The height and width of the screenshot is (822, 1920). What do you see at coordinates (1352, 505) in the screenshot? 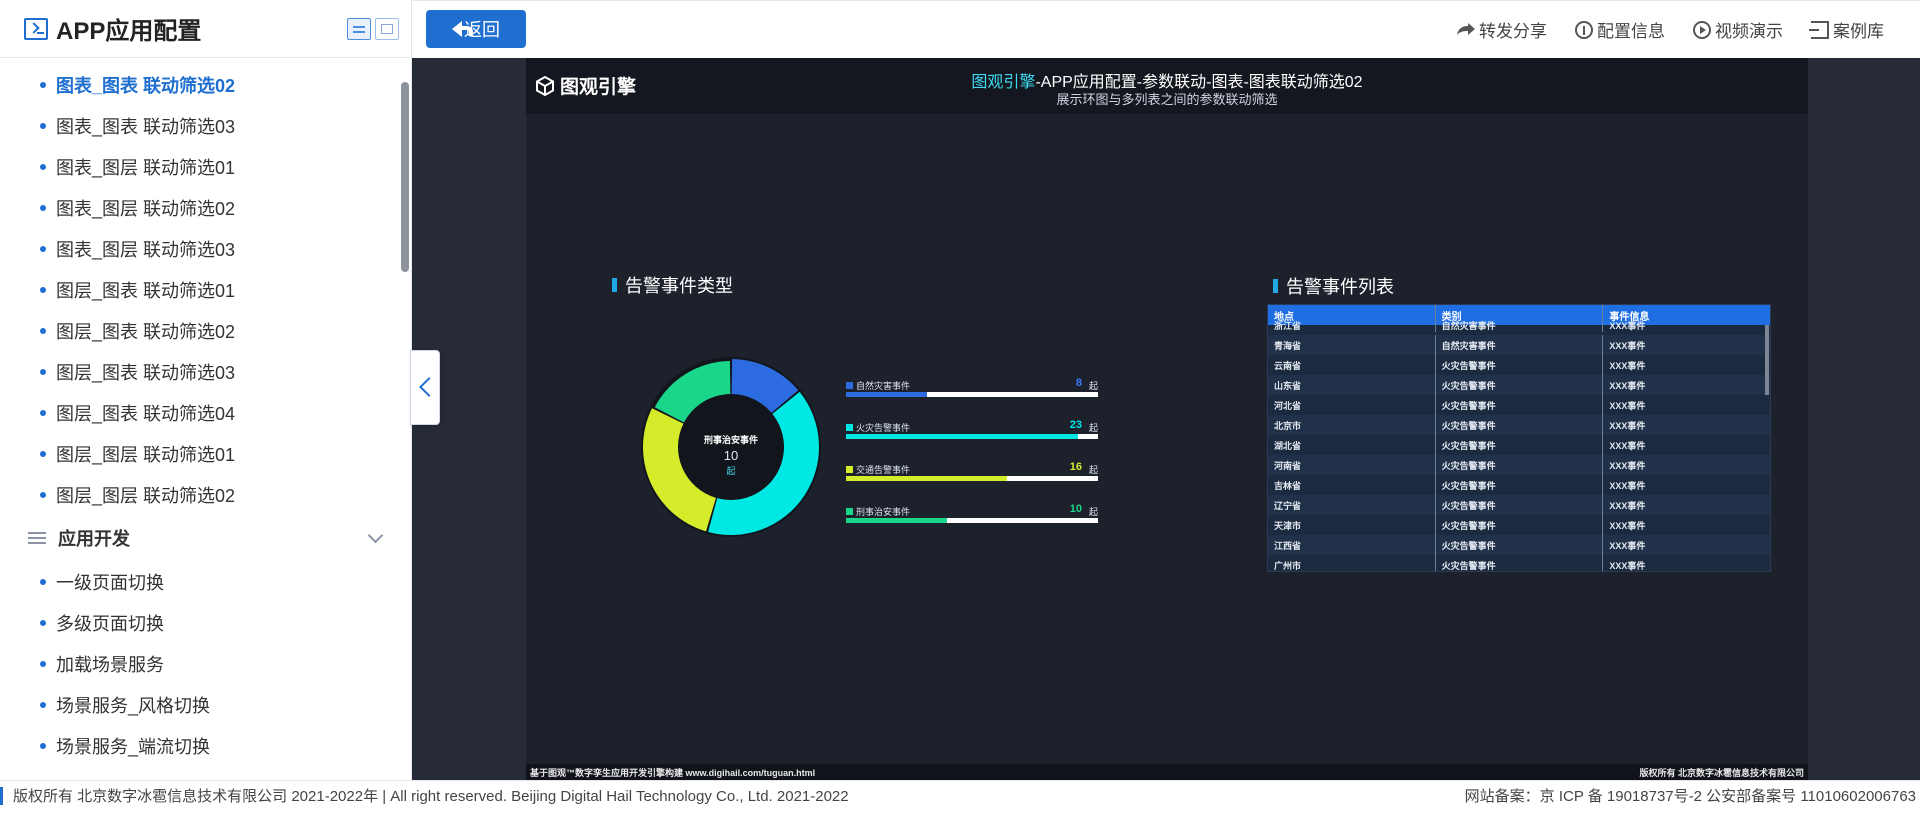
I see `table-cell: 辽宁省` at bounding box center [1352, 505].